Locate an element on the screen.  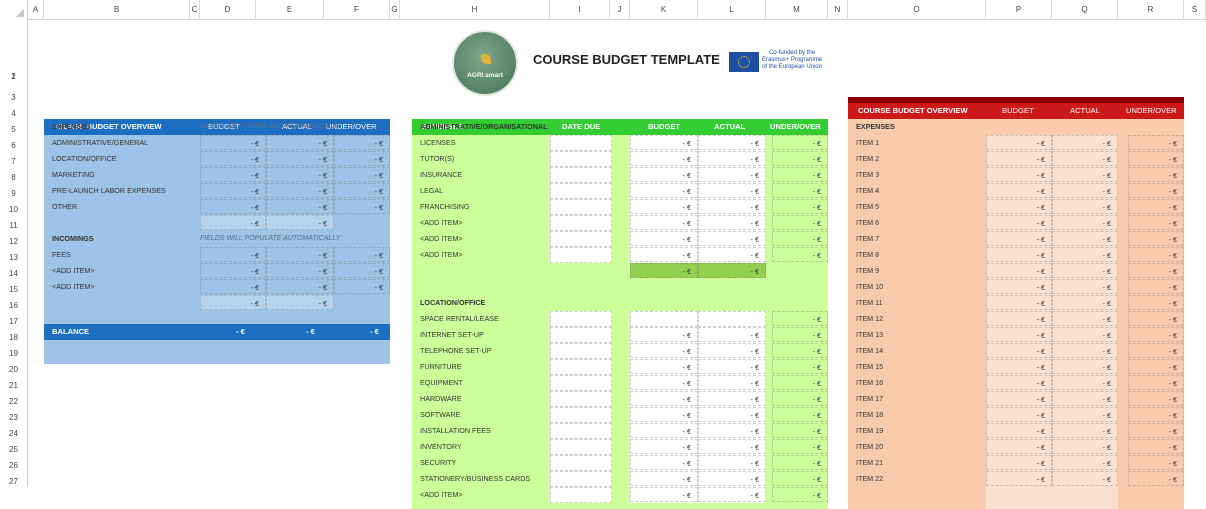
column-header-p: P is located at coordinates (1019, 10).